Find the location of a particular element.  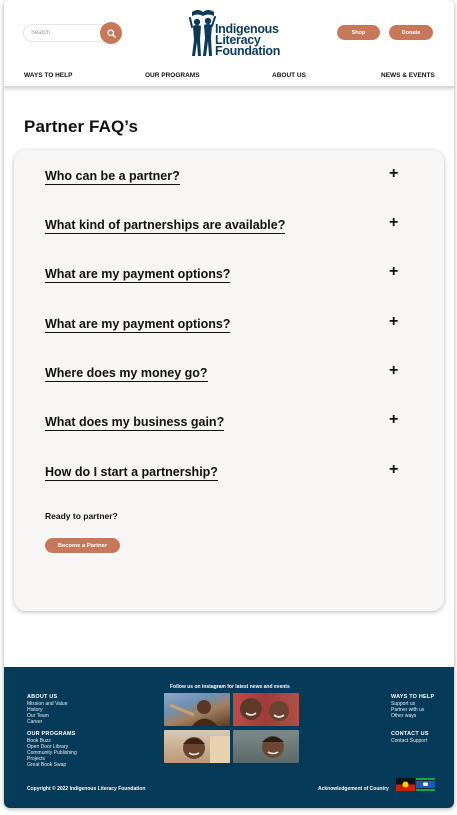

faq-question: How do I start a partnership? is located at coordinates (131, 473).